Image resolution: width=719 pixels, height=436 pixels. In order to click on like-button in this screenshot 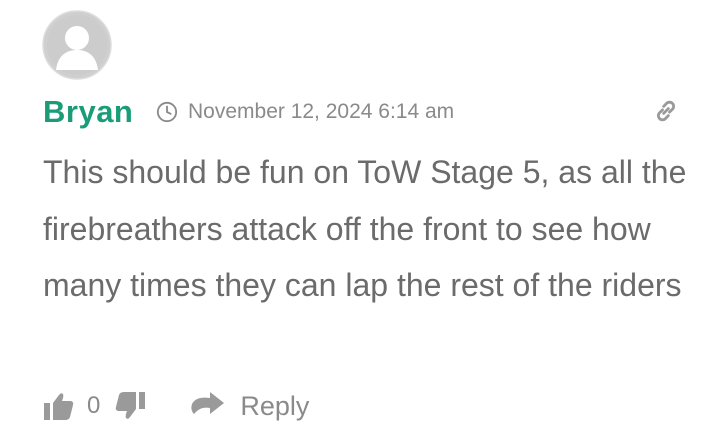, I will do `click(59, 406)`.